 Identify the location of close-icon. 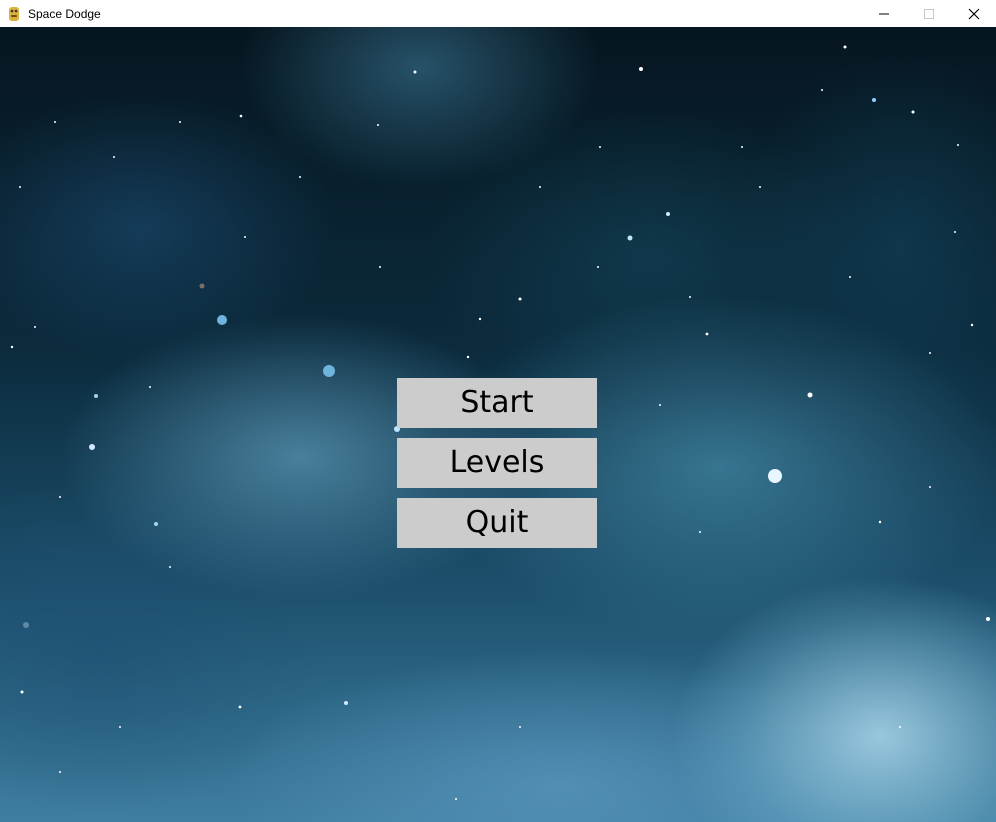
(973, 13).